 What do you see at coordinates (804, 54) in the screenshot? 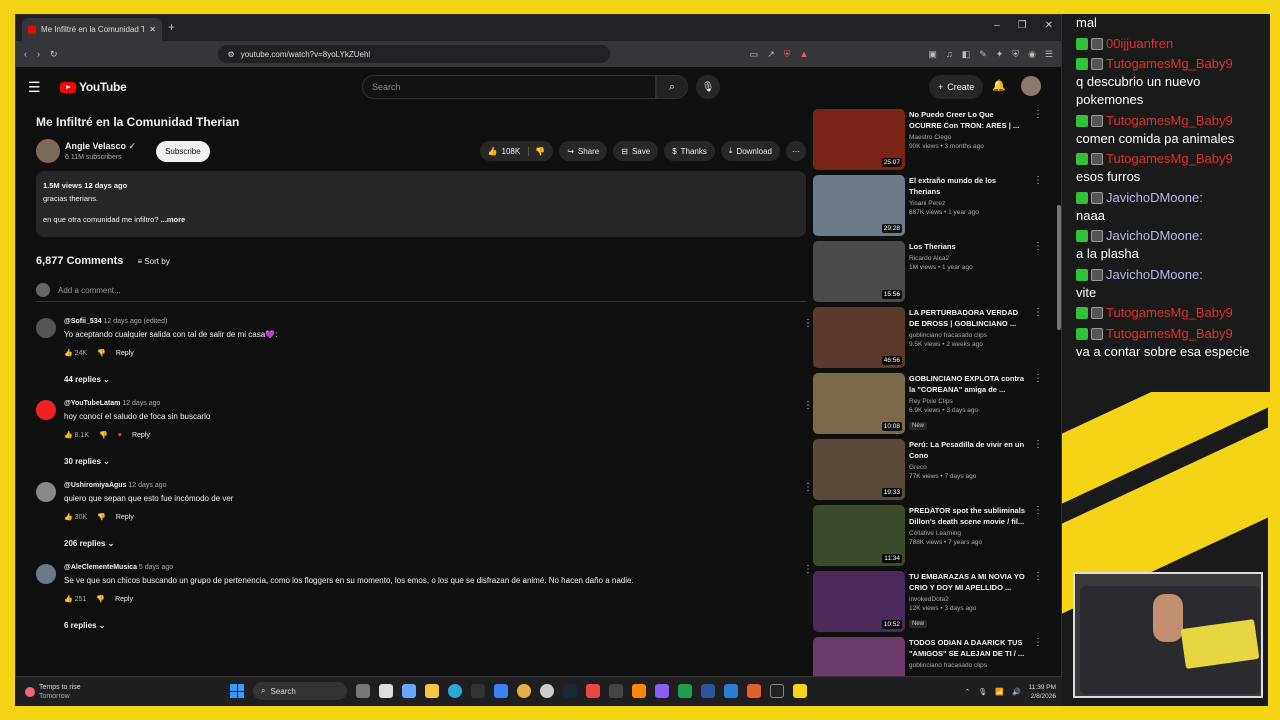
I see `rewards-icon: ▲` at bounding box center [804, 54].